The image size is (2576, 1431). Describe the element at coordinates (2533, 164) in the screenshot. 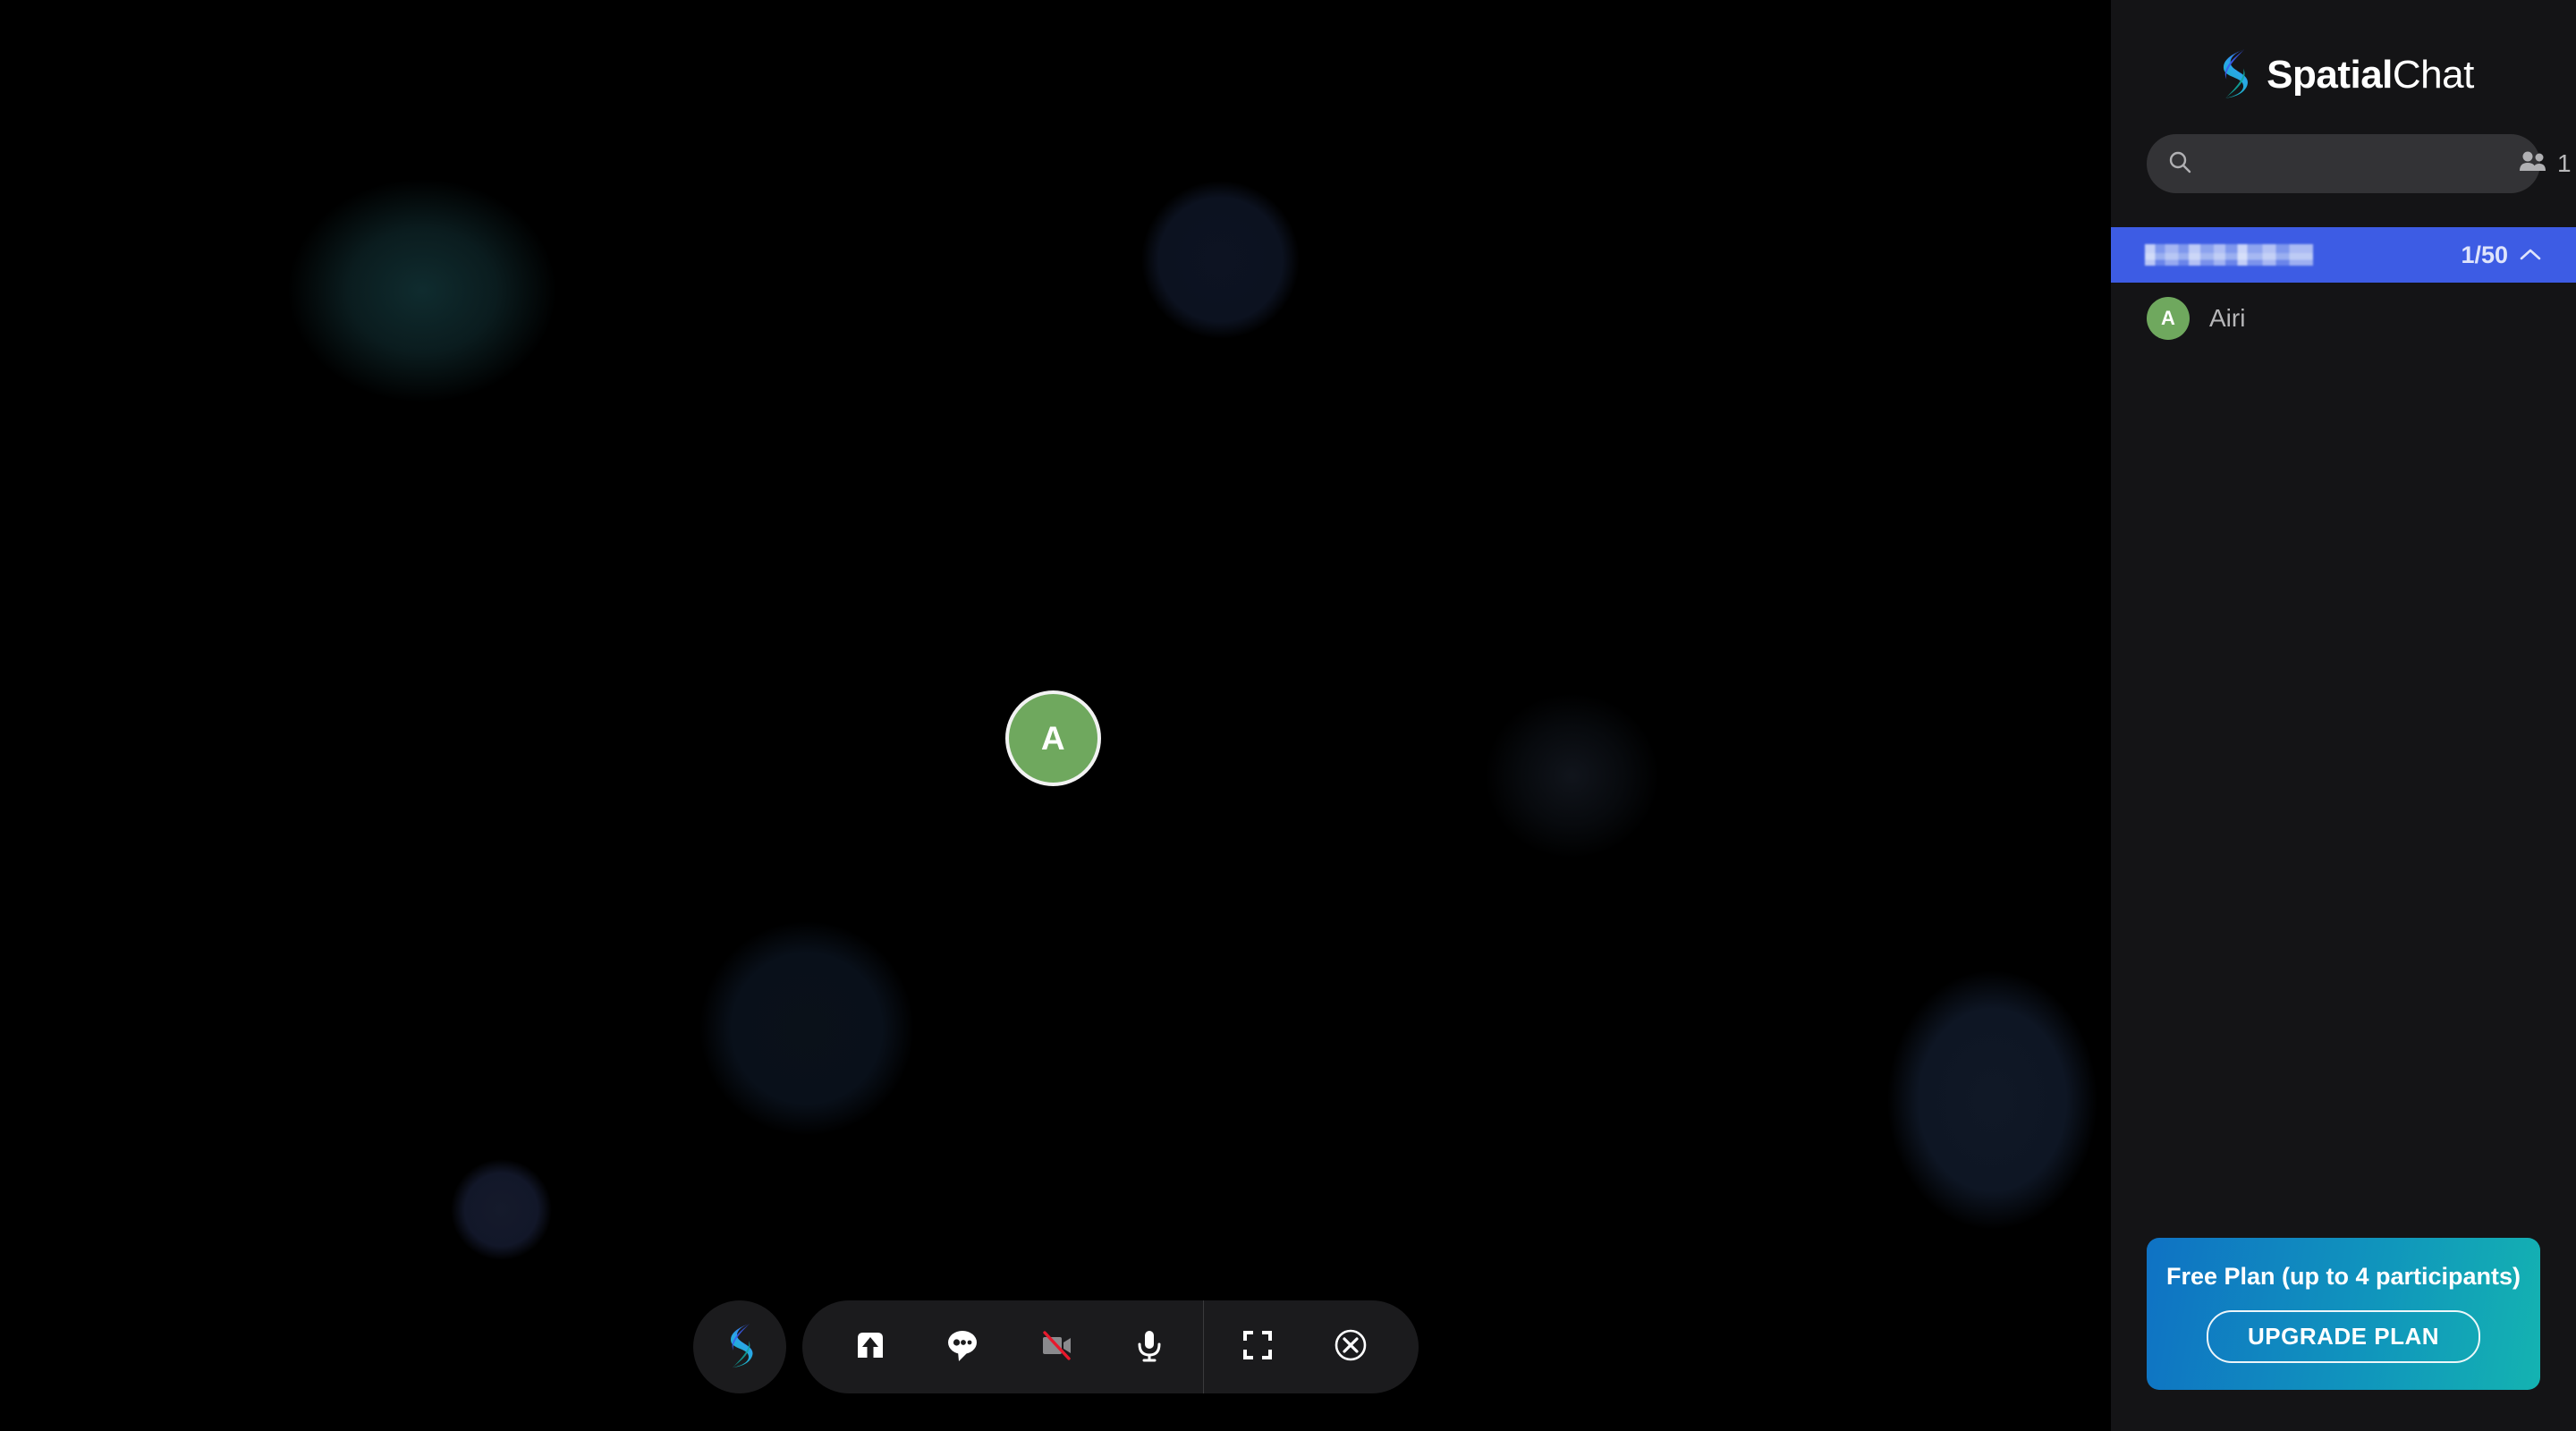

I see `people-icon` at that location.